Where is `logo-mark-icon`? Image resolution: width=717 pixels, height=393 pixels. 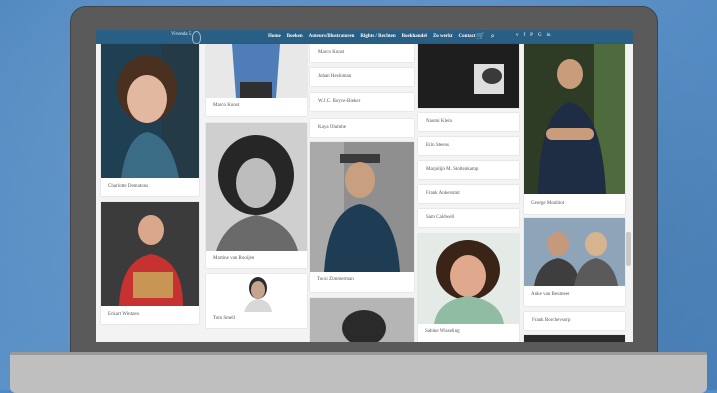
logo-mark-icon is located at coordinates (196, 37).